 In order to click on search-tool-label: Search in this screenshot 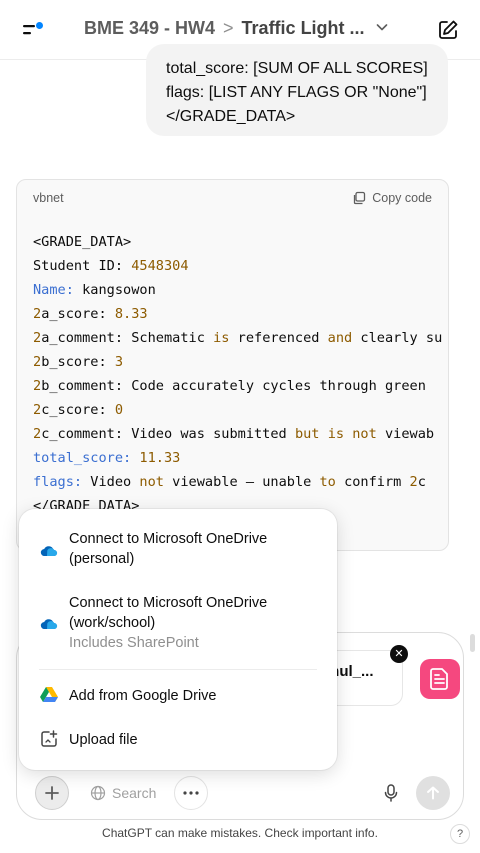, I will do `click(134, 793)`.